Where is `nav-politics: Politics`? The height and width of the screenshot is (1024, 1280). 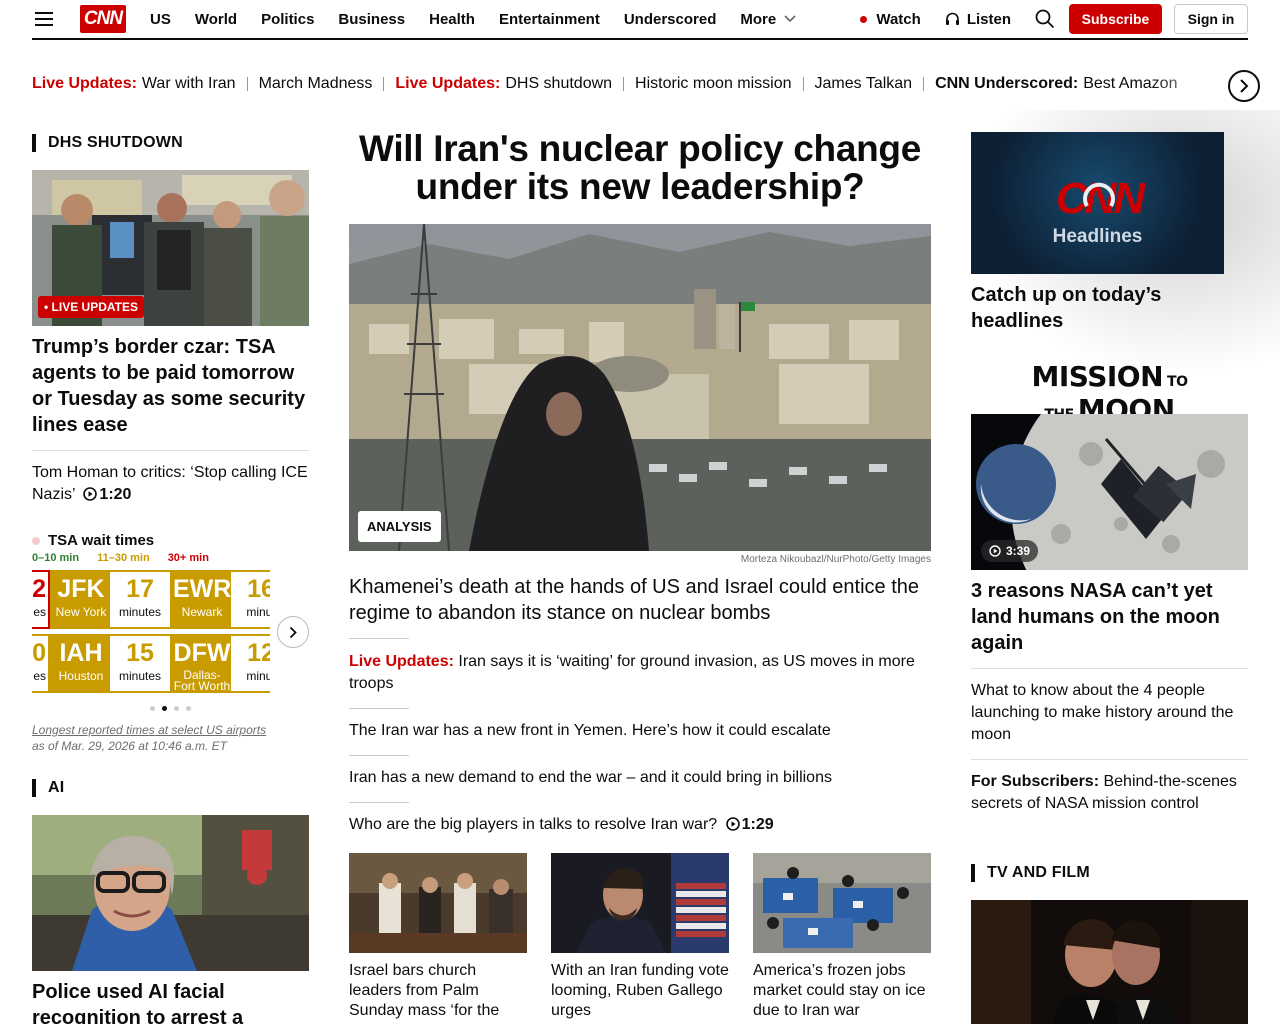 nav-politics: Politics is located at coordinates (287, 19).